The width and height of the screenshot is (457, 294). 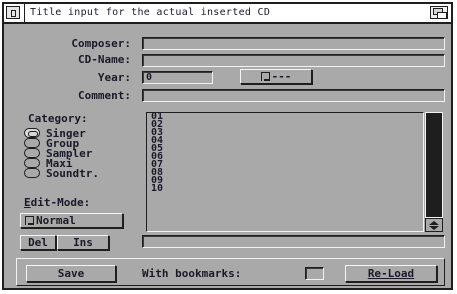 I want to click on list-item: 05, so click(x=285, y=149).